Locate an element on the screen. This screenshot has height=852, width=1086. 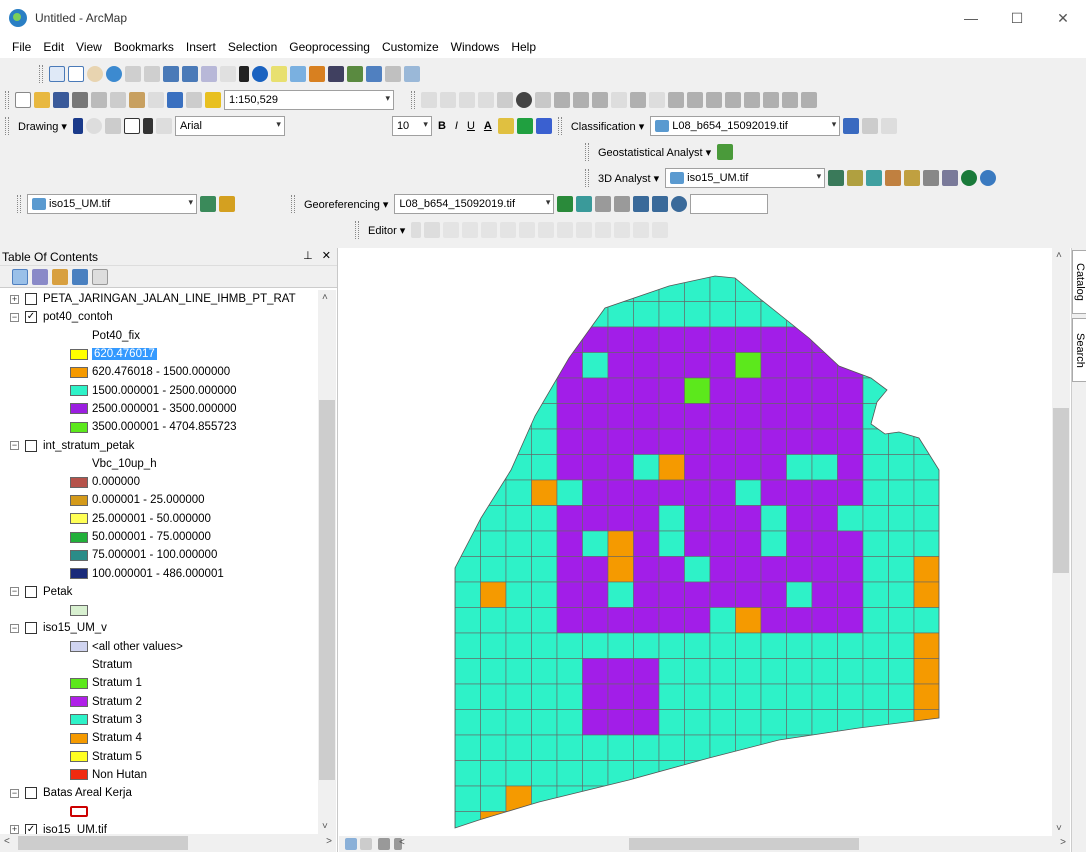
paste-icon is located at coordinates (137, 100).